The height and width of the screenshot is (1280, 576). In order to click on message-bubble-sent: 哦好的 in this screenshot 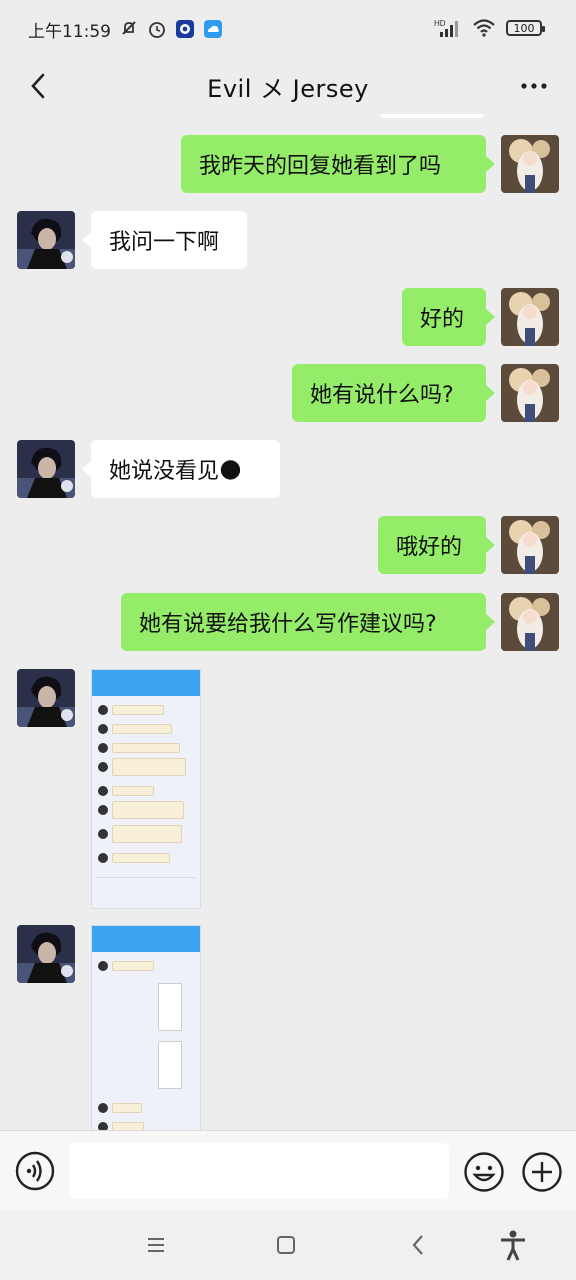, I will do `click(432, 545)`.